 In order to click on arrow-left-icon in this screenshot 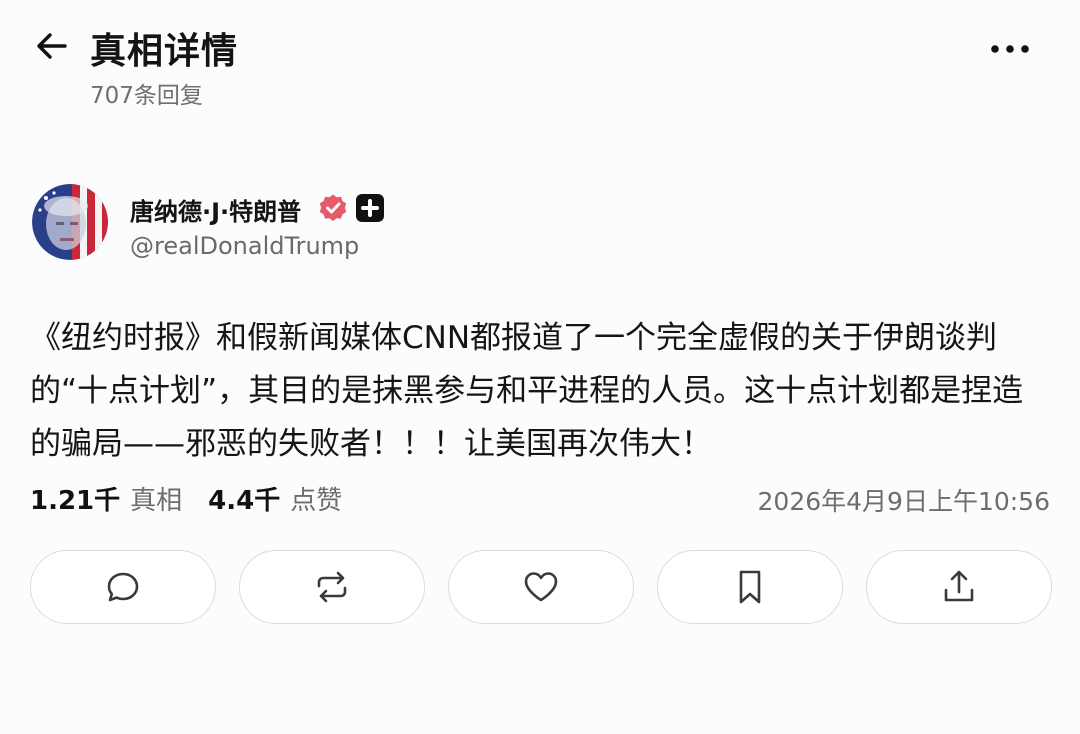, I will do `click(52, 46)`.